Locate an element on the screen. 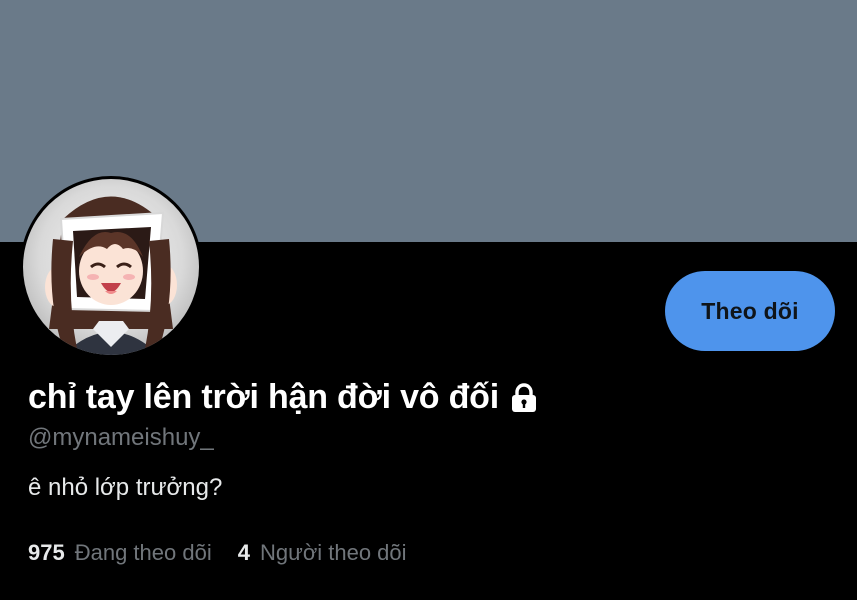 This screenshot has width=857, height=600. avatar-frame is located at coordinates (111, 267).